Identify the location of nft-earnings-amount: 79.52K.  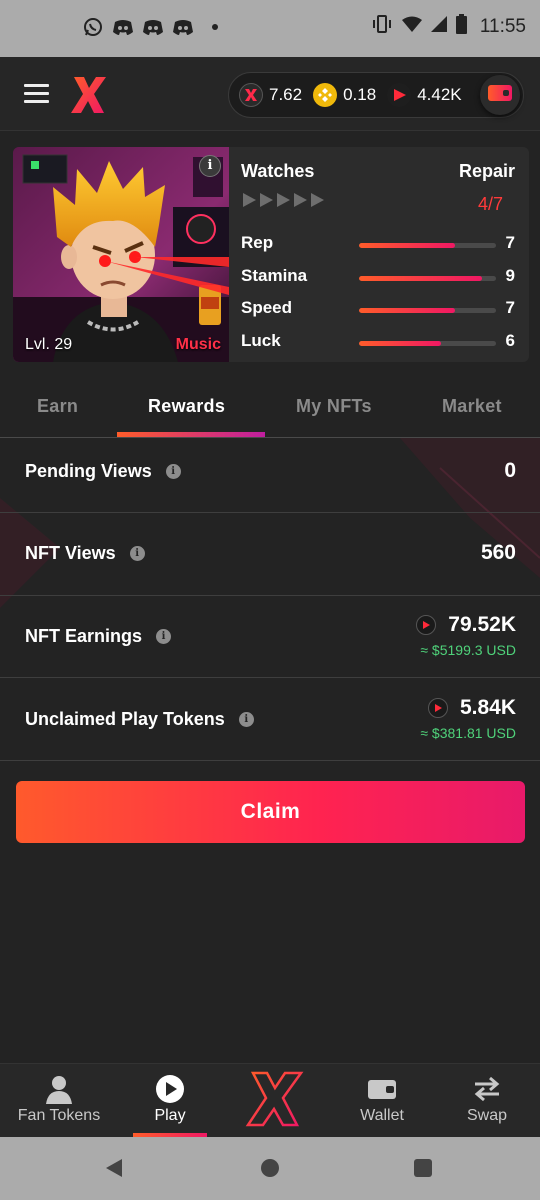
(466, 625).